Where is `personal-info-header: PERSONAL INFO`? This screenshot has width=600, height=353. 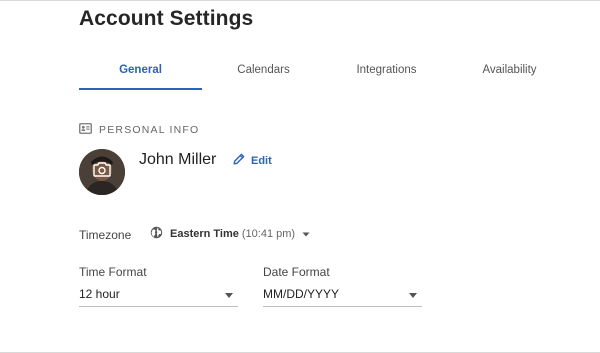
personal-info-header: PERSONAL INFO is located at coordinates (139, 130).